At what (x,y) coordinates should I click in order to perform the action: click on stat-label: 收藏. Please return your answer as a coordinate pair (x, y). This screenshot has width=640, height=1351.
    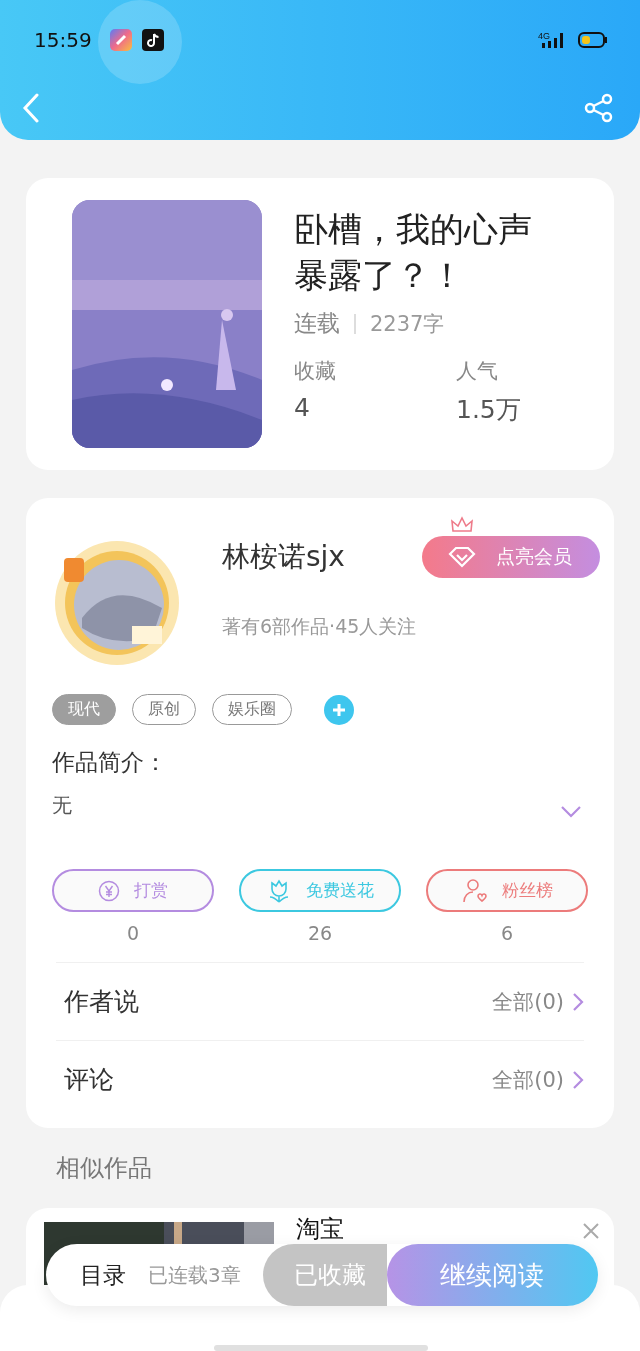
    Looking at the image, I should click on (315, 371).